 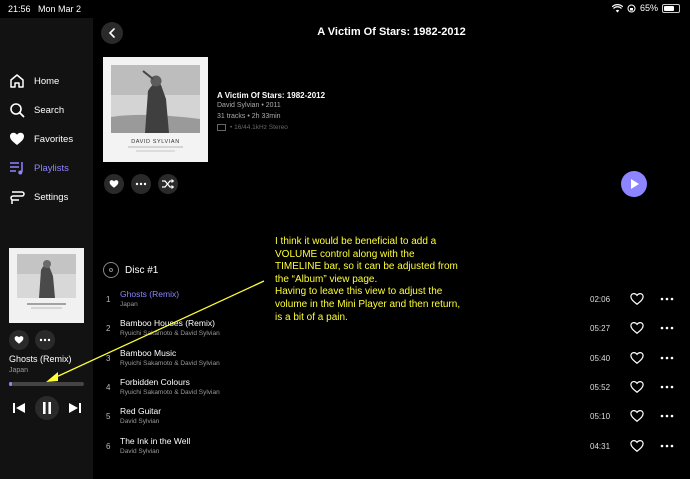 What do you see at coordinates (54, 139) in the screenshot?
I see `sidebar-item-label: Favorites` at bounding box center [54, 139].